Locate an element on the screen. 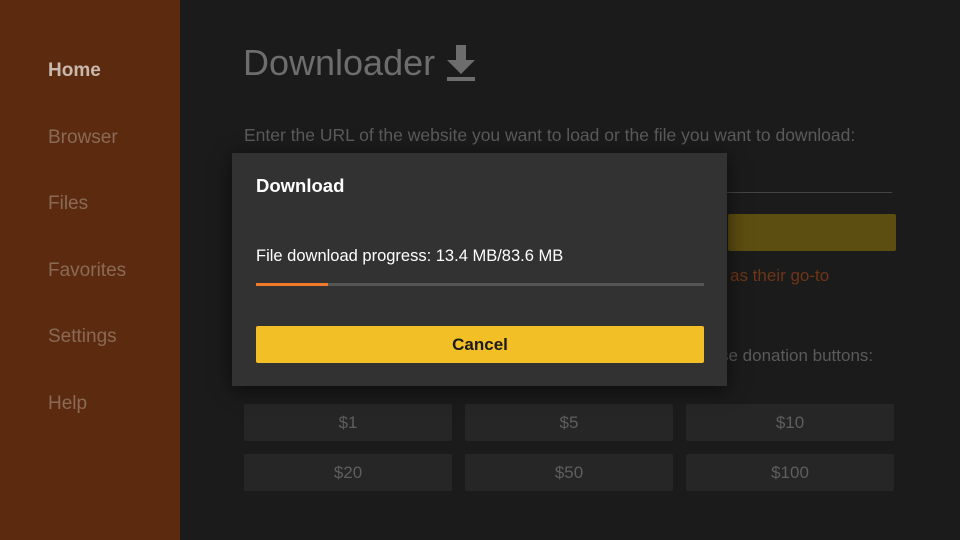  sidebar-item-home: Home is located at coordinates (74, 71).